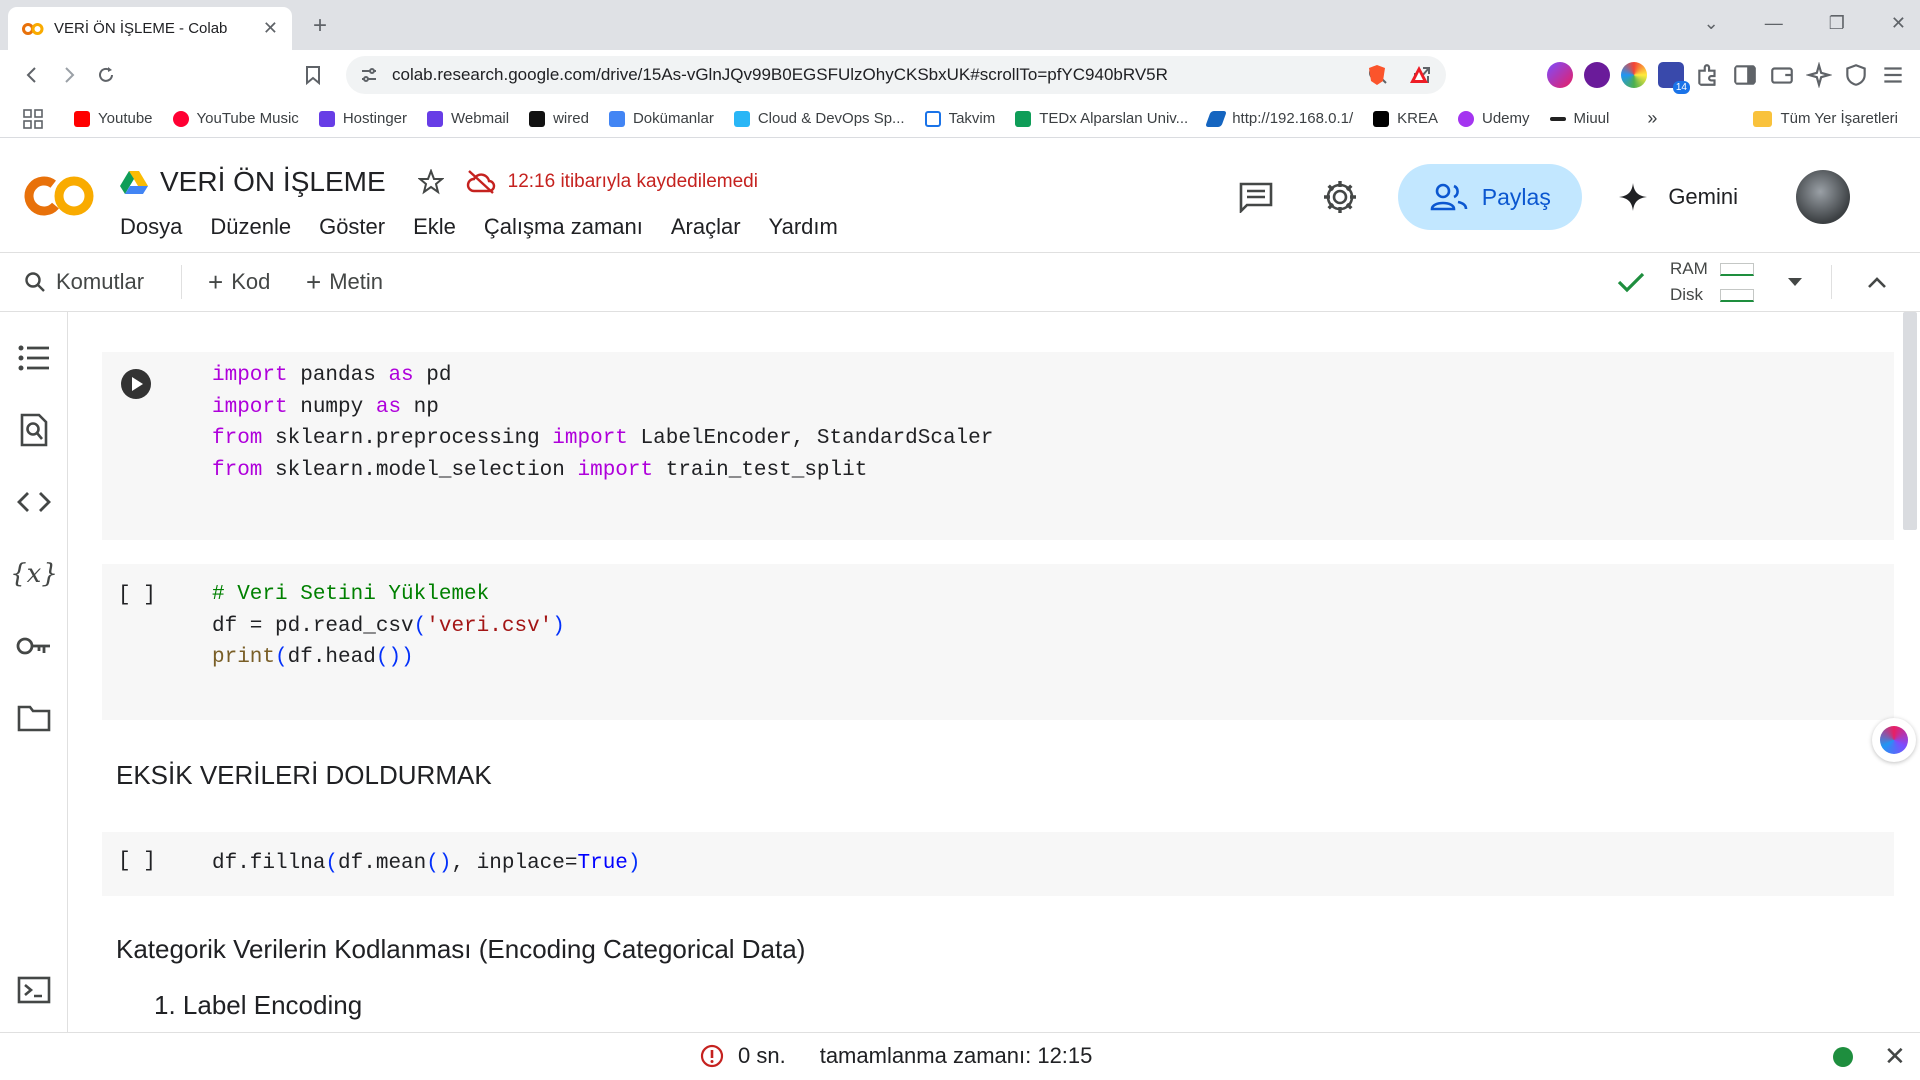 The width and height of the screenshot is (1920, 1080). What do you see at coordinates (1910, 421) in the screenshot?
I see `scrollbar-thumb` at bounding box center [1910, 421].